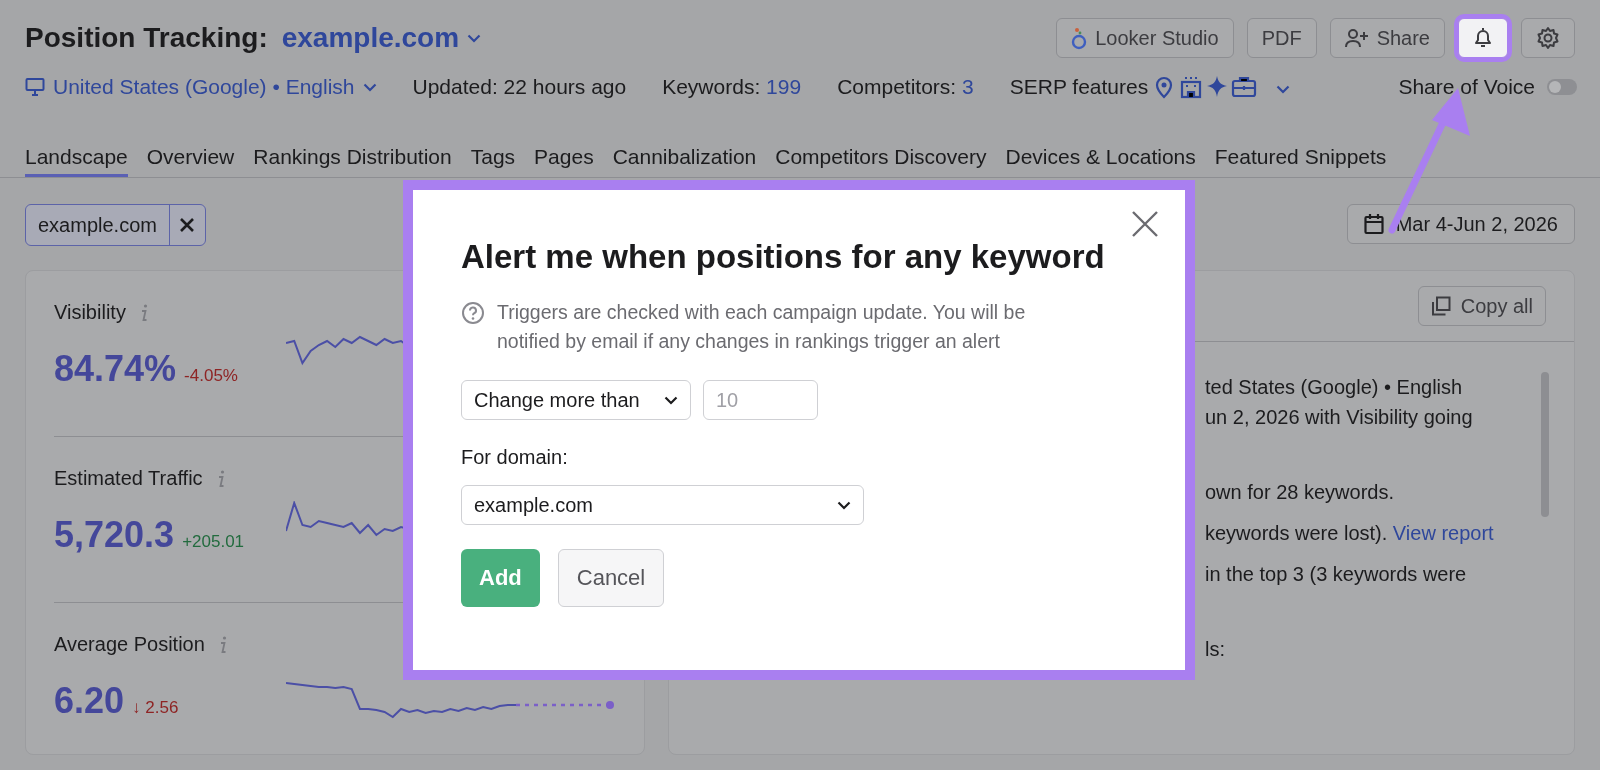  I want to click on help-text: Triggers are checked with each campaign update. You will be notified by email if any changes in rankings trigger an alert, so click(762, 327).